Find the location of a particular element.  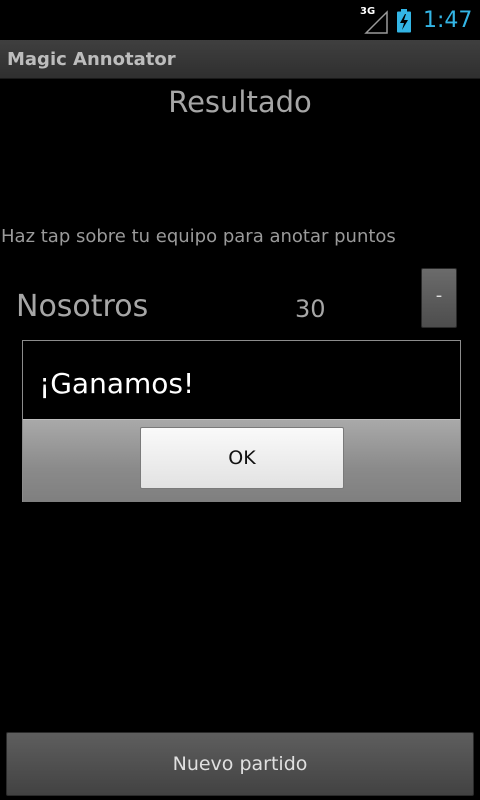

dialog-button-bar: OK is located at coordinates (241, 460).